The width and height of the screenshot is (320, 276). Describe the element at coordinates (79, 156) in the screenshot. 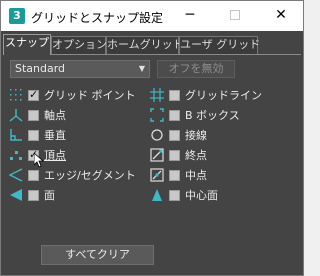

I see `snap-option-vertex: 頂点` at that location.